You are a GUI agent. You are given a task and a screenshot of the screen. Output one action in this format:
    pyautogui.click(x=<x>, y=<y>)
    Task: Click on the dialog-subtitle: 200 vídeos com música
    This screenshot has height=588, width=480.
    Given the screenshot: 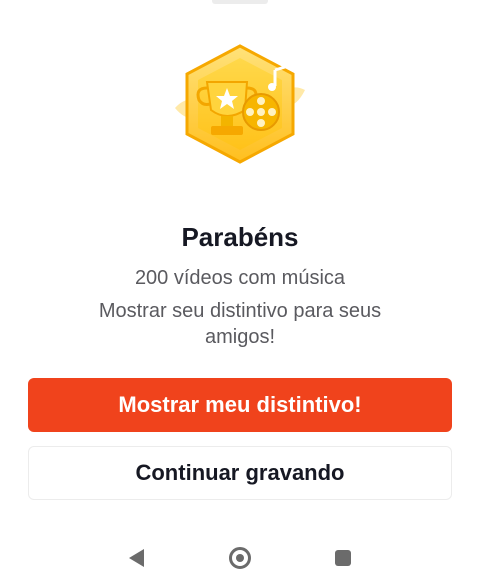 What is the action you would take?
    pyautogui.click(x=240, y=278)
    